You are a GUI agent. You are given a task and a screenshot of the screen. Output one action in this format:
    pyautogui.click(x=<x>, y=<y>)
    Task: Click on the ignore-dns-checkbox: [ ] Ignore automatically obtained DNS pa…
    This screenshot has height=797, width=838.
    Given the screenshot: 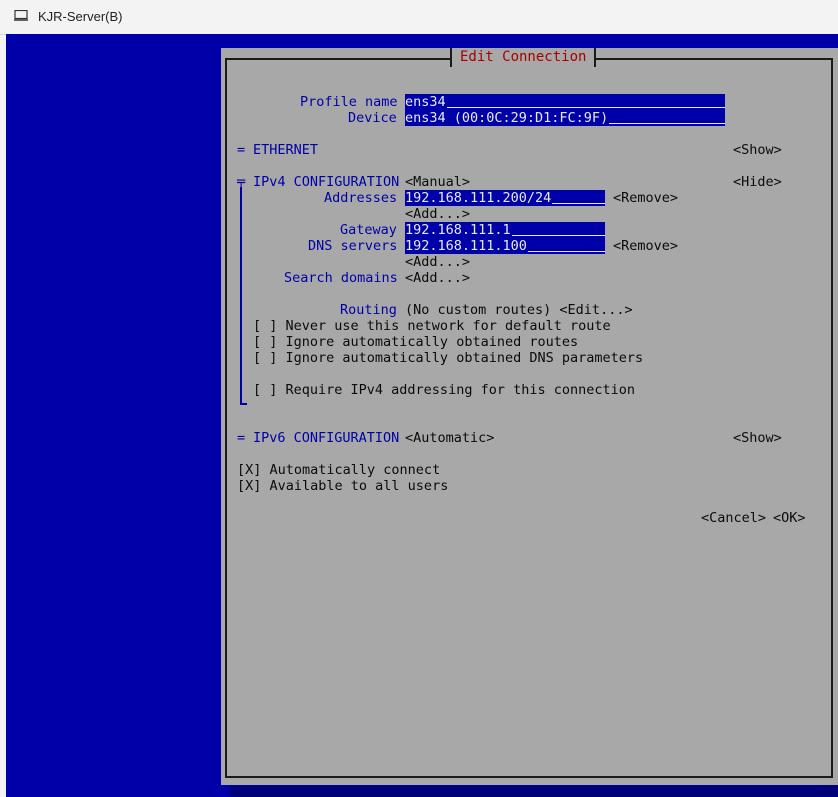 What is the action you would take?
    pyautogui.click(x=448, y=358)
    